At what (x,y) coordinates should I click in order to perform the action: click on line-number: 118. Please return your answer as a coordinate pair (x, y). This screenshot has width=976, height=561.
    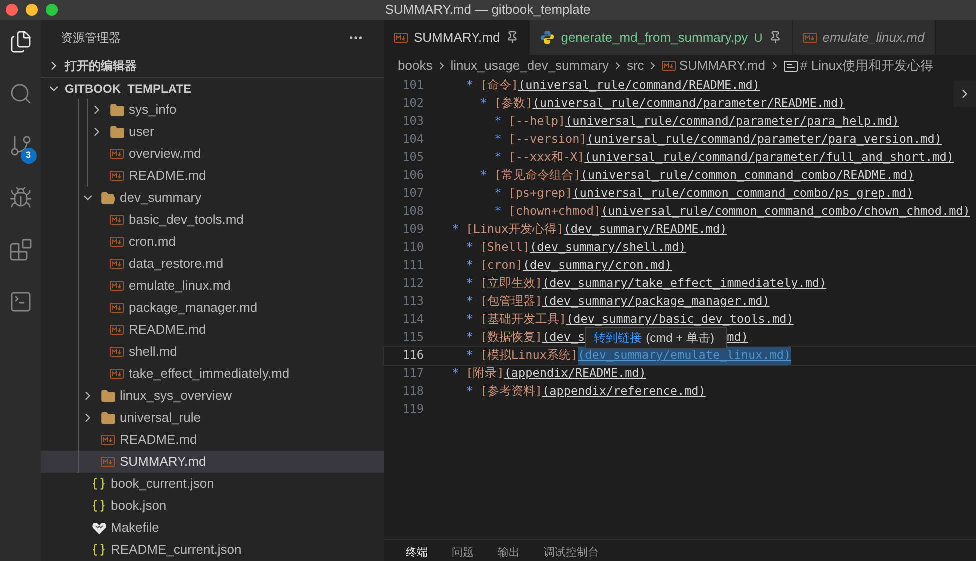
    Looking at the image, I should click on (413, 391).